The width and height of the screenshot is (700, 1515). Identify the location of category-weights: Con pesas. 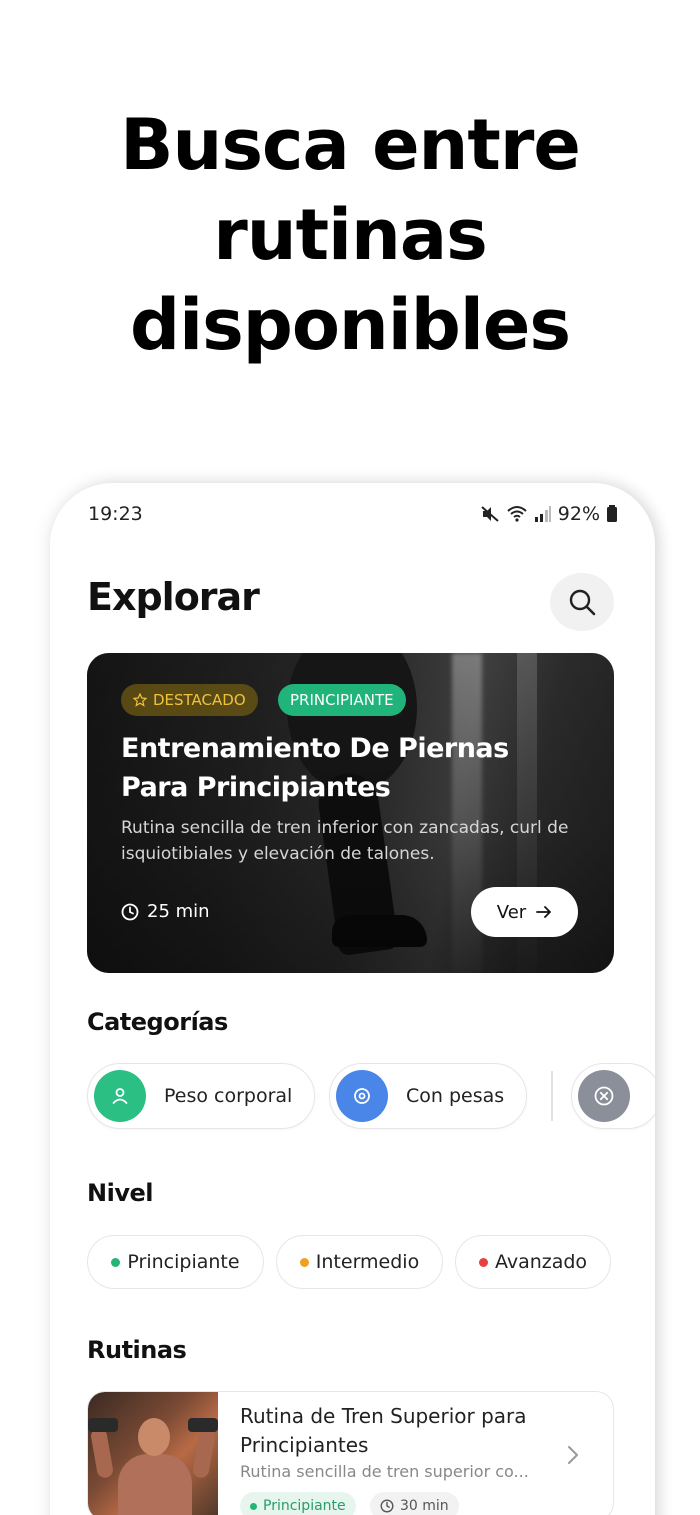
(428, 1096).